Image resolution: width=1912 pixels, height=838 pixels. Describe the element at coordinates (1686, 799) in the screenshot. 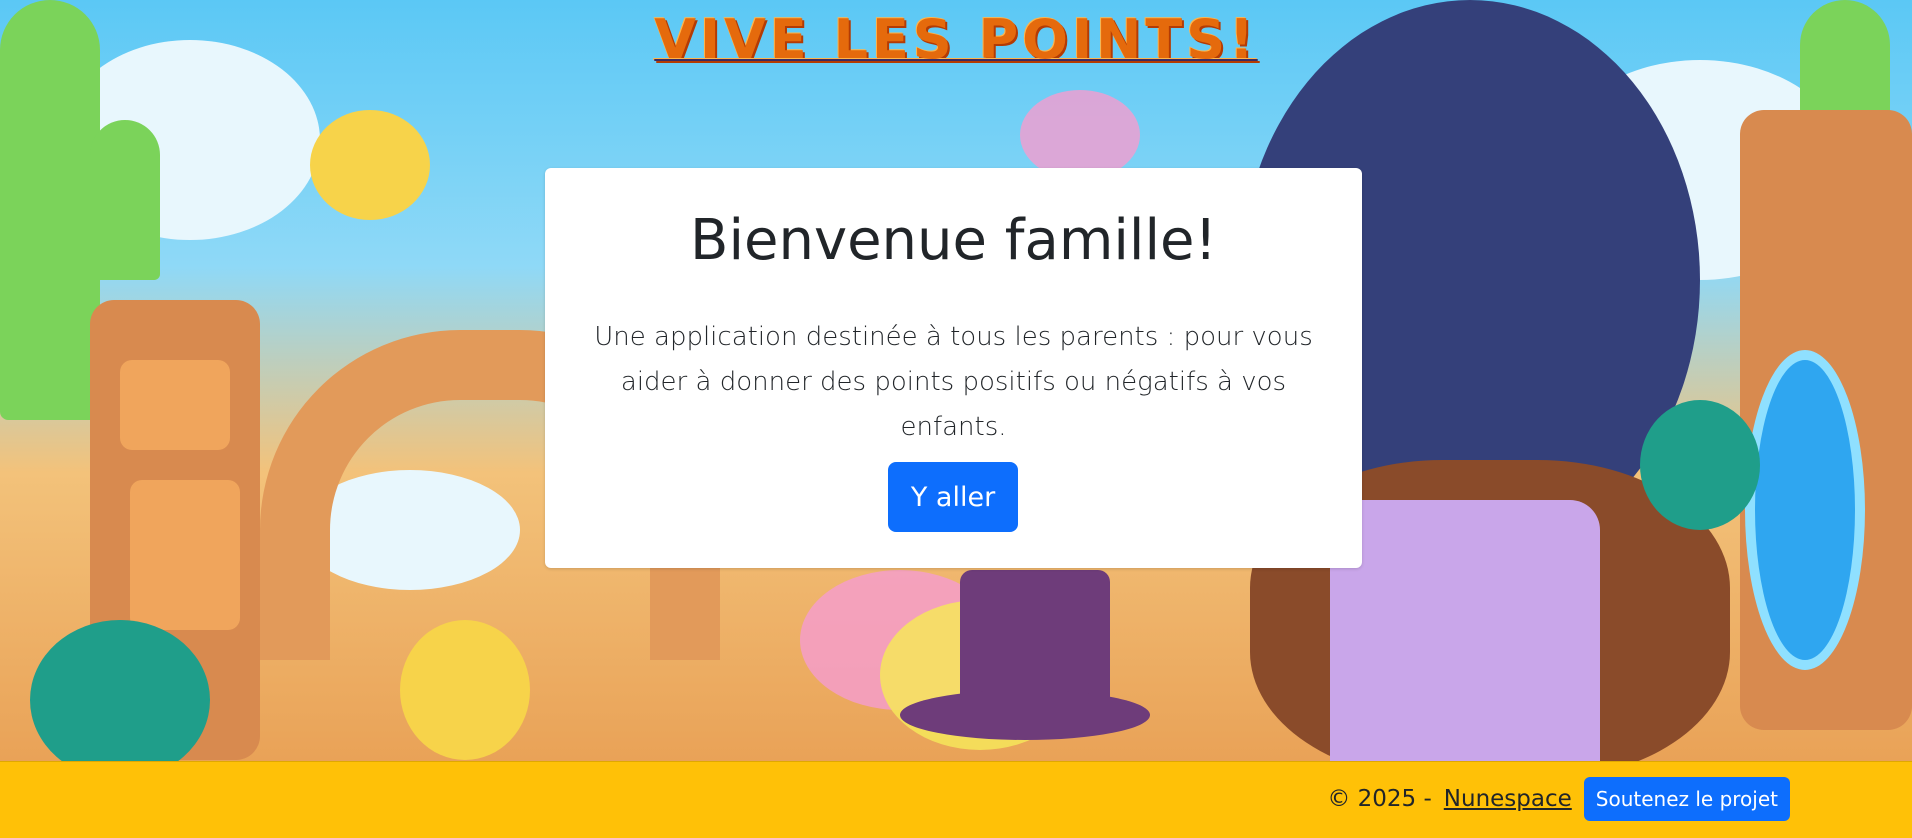

I see `support-project-button: Soutenez le projet` at that location.